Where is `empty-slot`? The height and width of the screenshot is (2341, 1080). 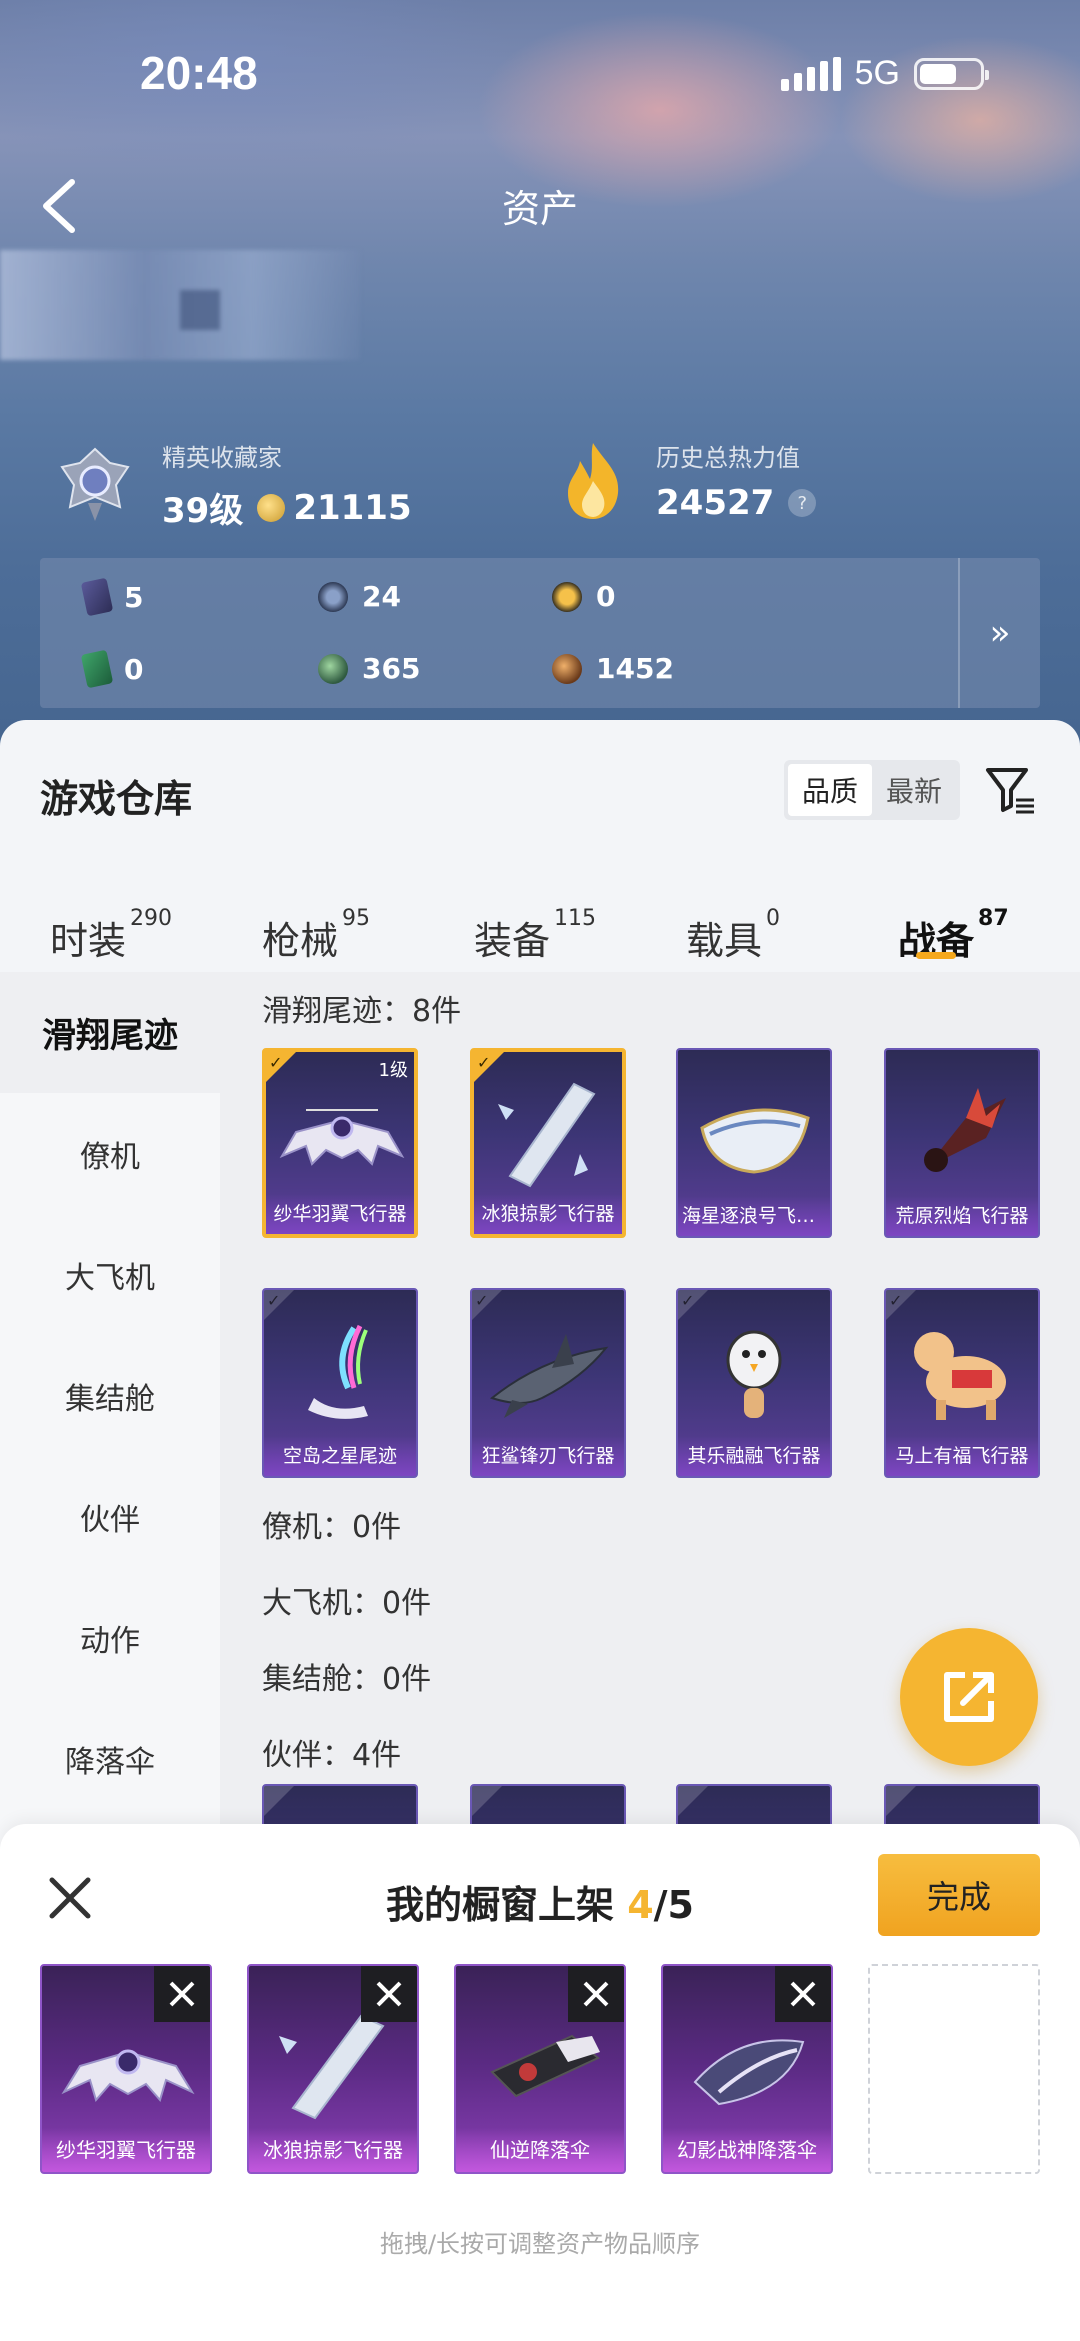 empty-slot is located at coordinates (954, 2069).